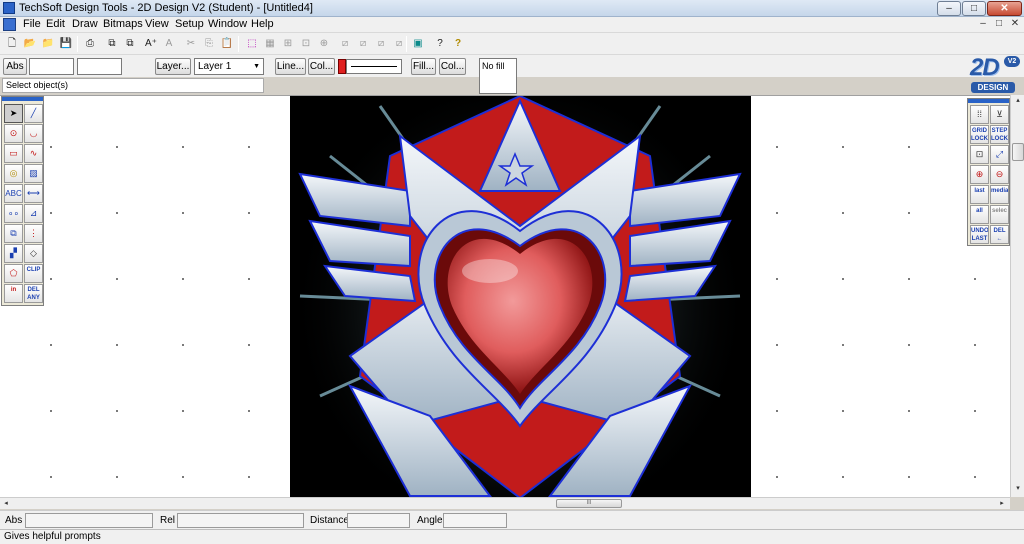 Image resolution: width=1024 pixels, height=544 pixels. Describe the element at coordinates (589, 503) in the screenshot. I see `horizontal-scroll-thumb: III` at that location.